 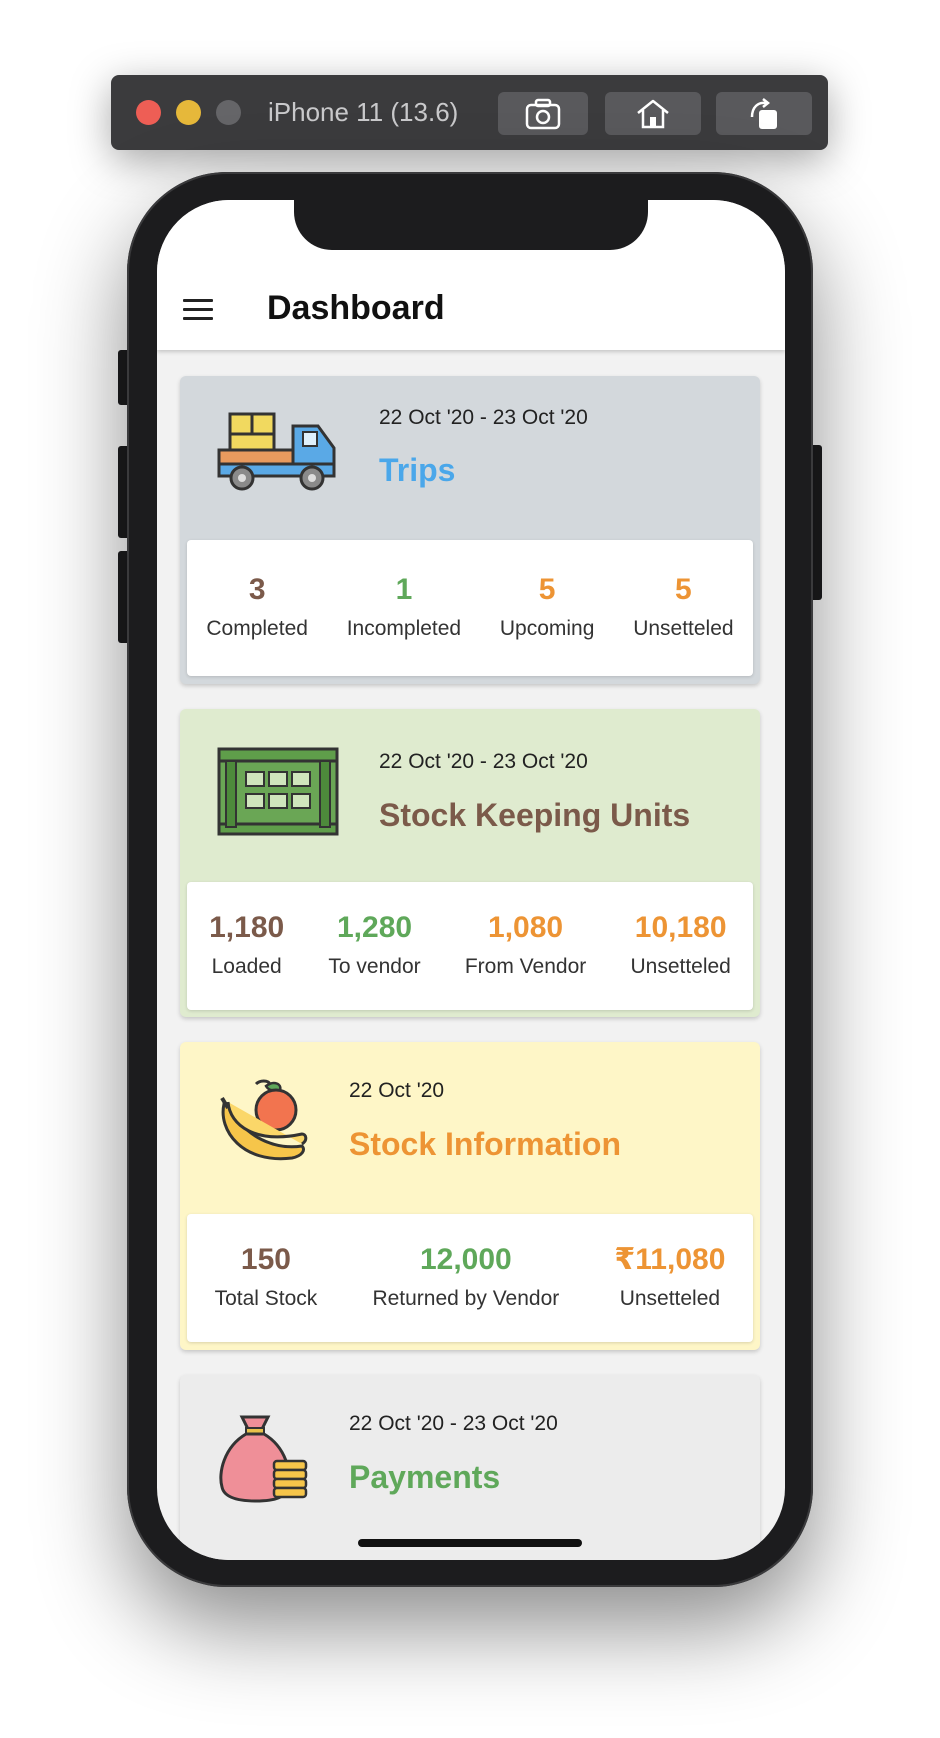 I want to click on rotate-button, so click(x=764, y=113).